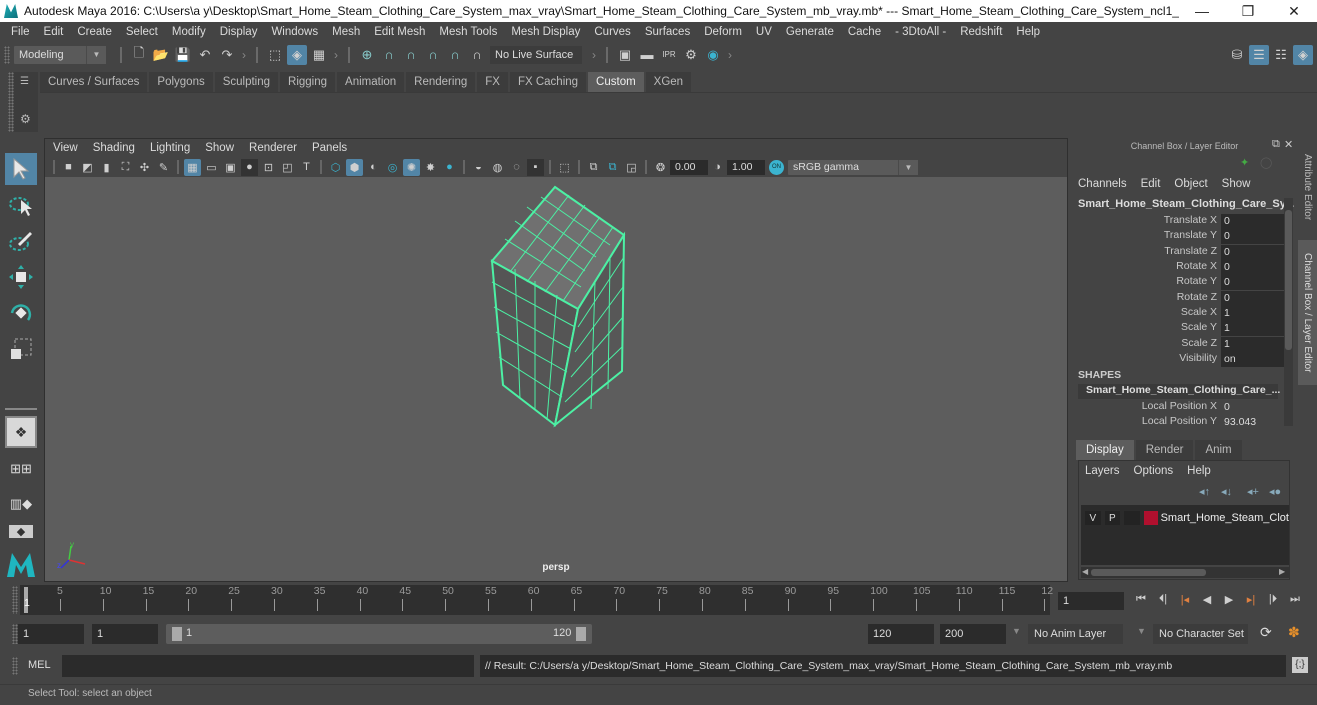 The width and height of the screenshot is (1317, 705). I want to click on menu-mesh-display: Mesh Display, so click(545, 32).